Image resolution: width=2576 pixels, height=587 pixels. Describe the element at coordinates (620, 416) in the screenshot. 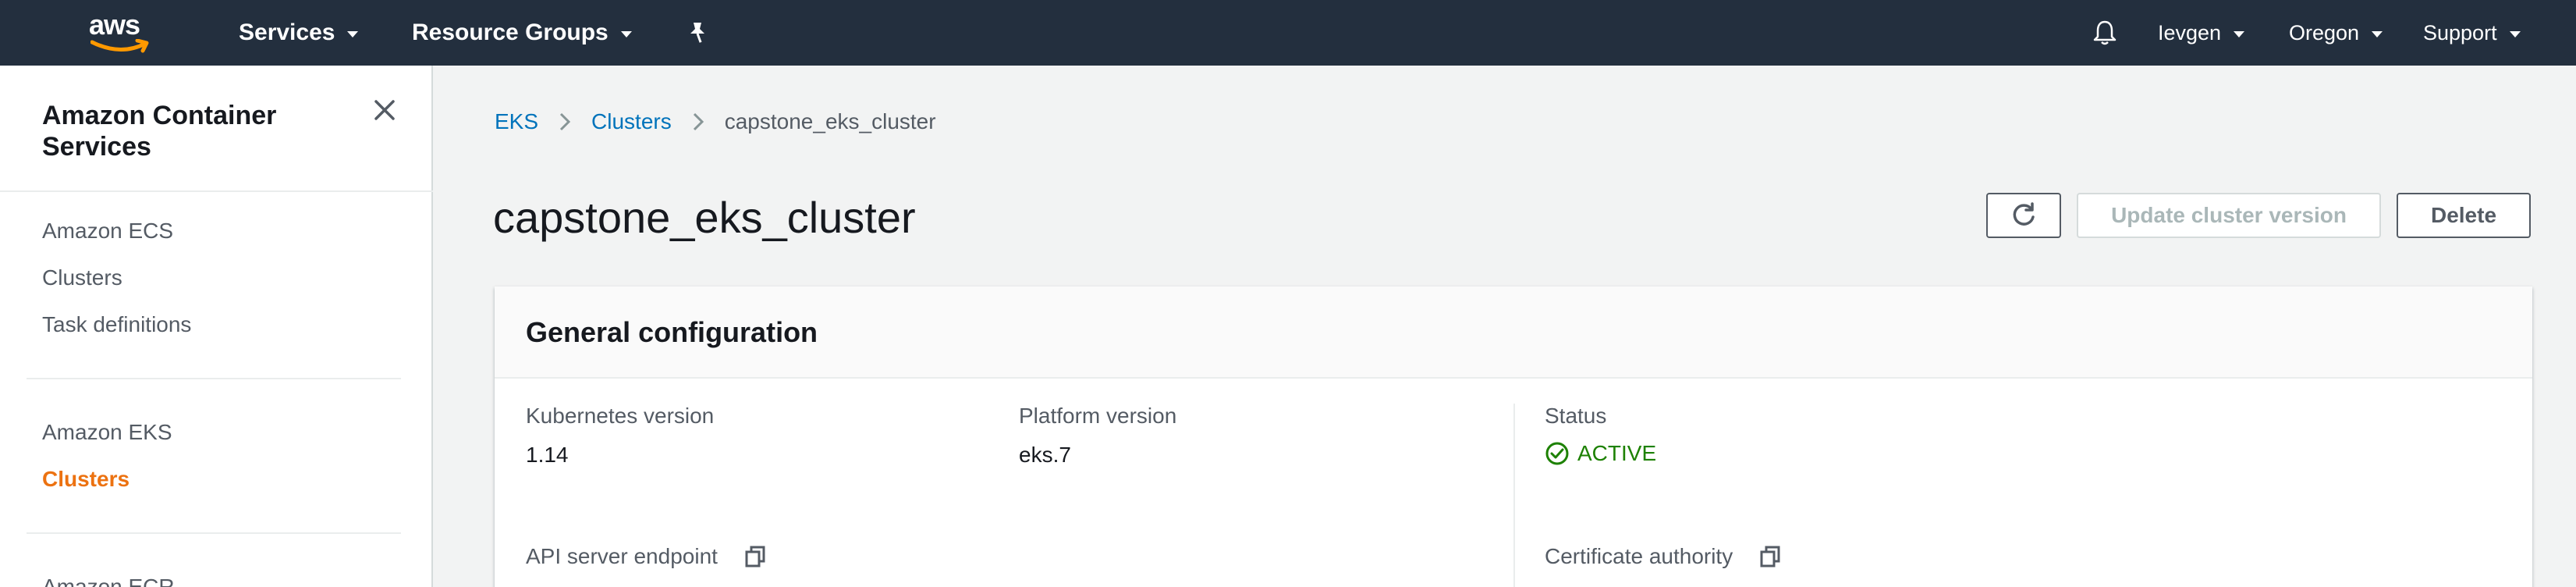

I see `kubernetes-version-label: Kubernetes version` at that location.